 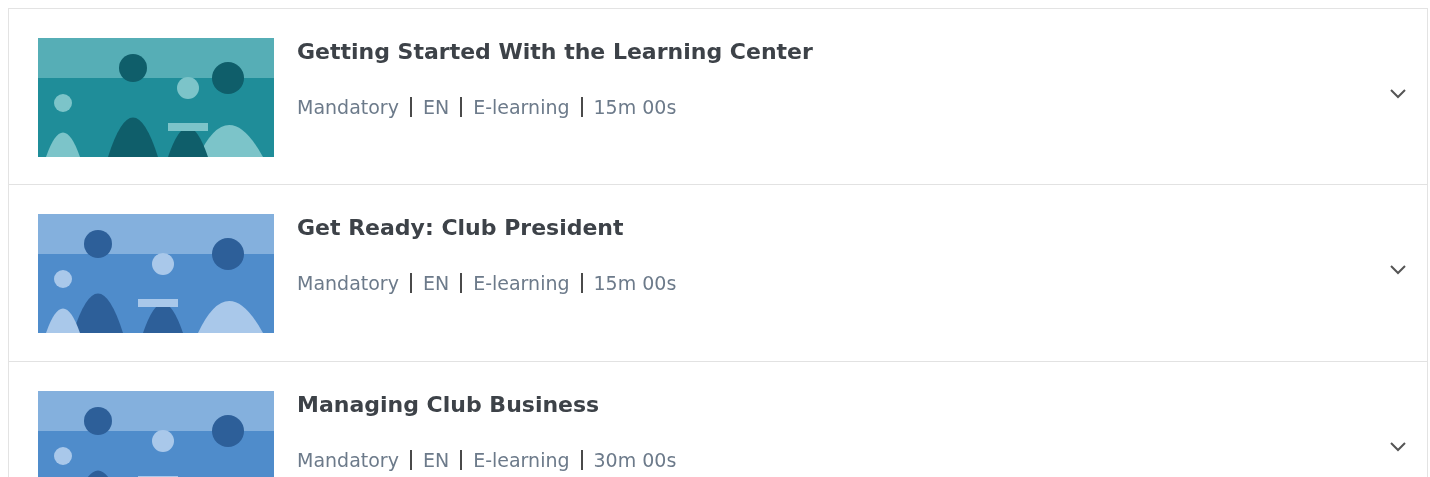 What do you see at coordinates (448, 404) in the screenshot?
I see `course-title: Managing Club Business` at bounding box center [448, 404].